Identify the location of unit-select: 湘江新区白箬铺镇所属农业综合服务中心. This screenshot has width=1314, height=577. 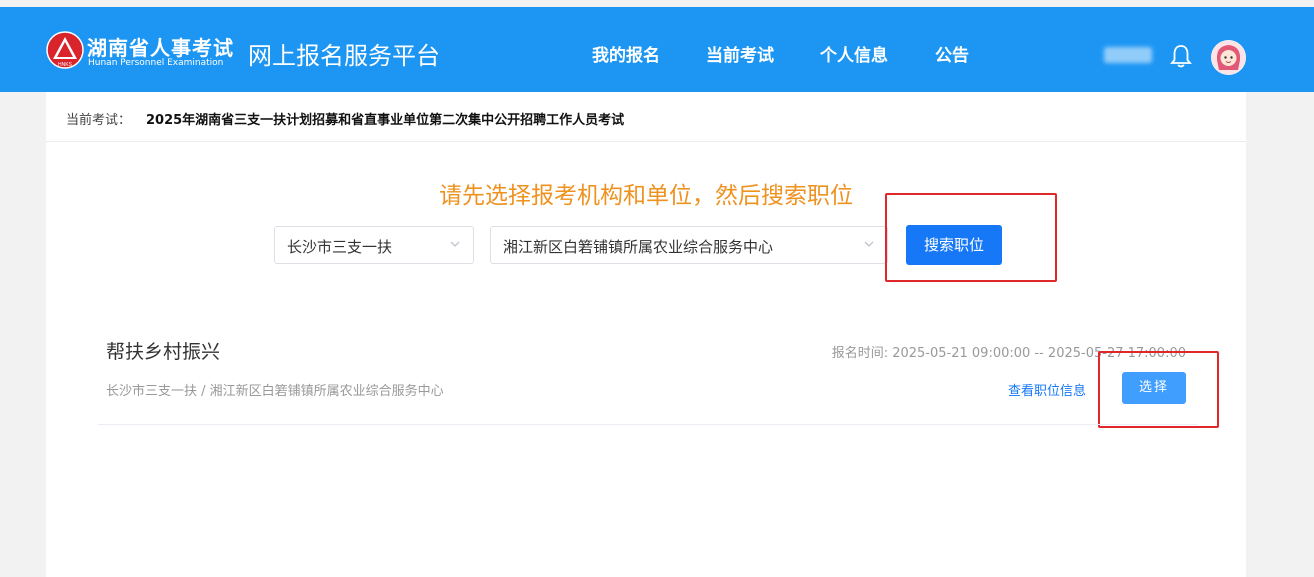
(689, 245).